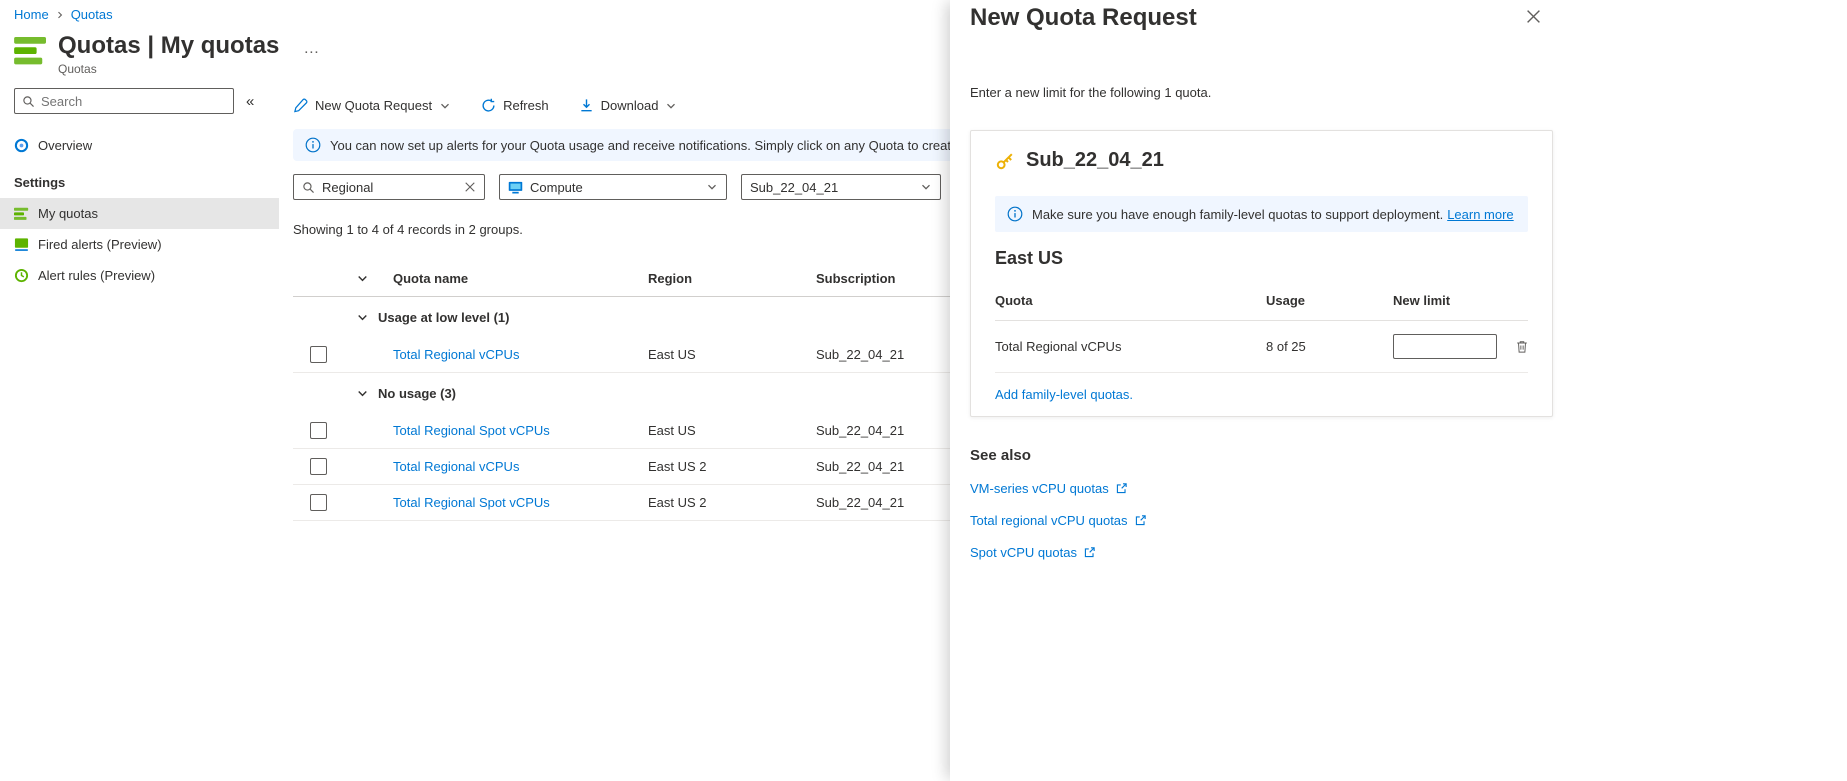 The image size is (1847, 781). I want to click on key-icon, so click(1005, 161).